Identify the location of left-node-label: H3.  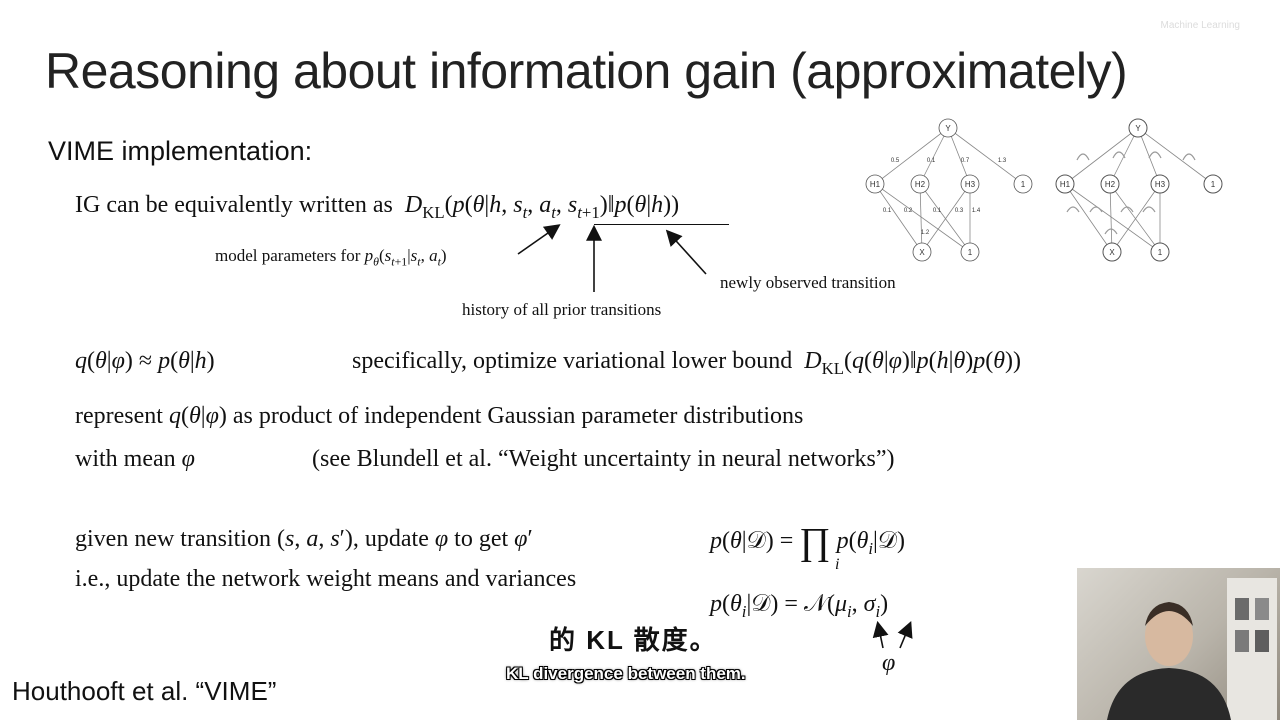
(970, 184).